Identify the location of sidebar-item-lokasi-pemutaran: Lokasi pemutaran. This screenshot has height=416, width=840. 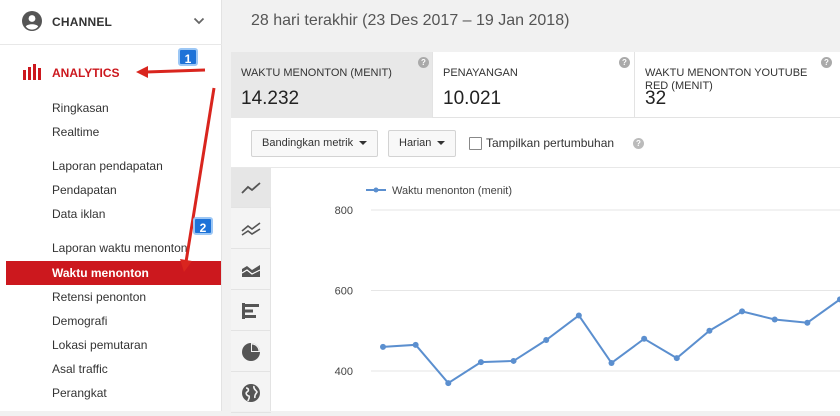
(111, 345).